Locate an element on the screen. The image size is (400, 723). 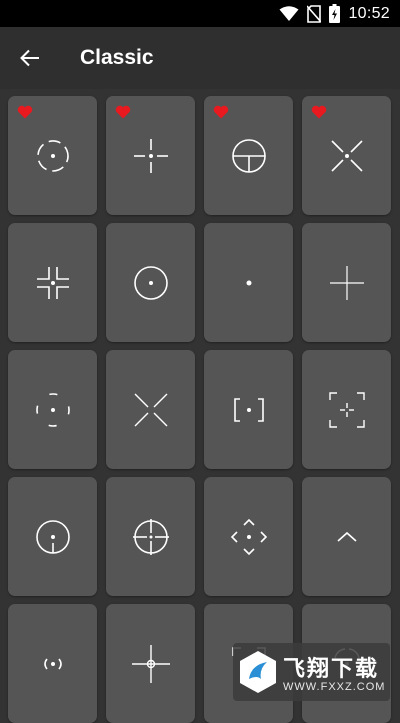
arrow-back-icon is located at coordinates (29, 58).